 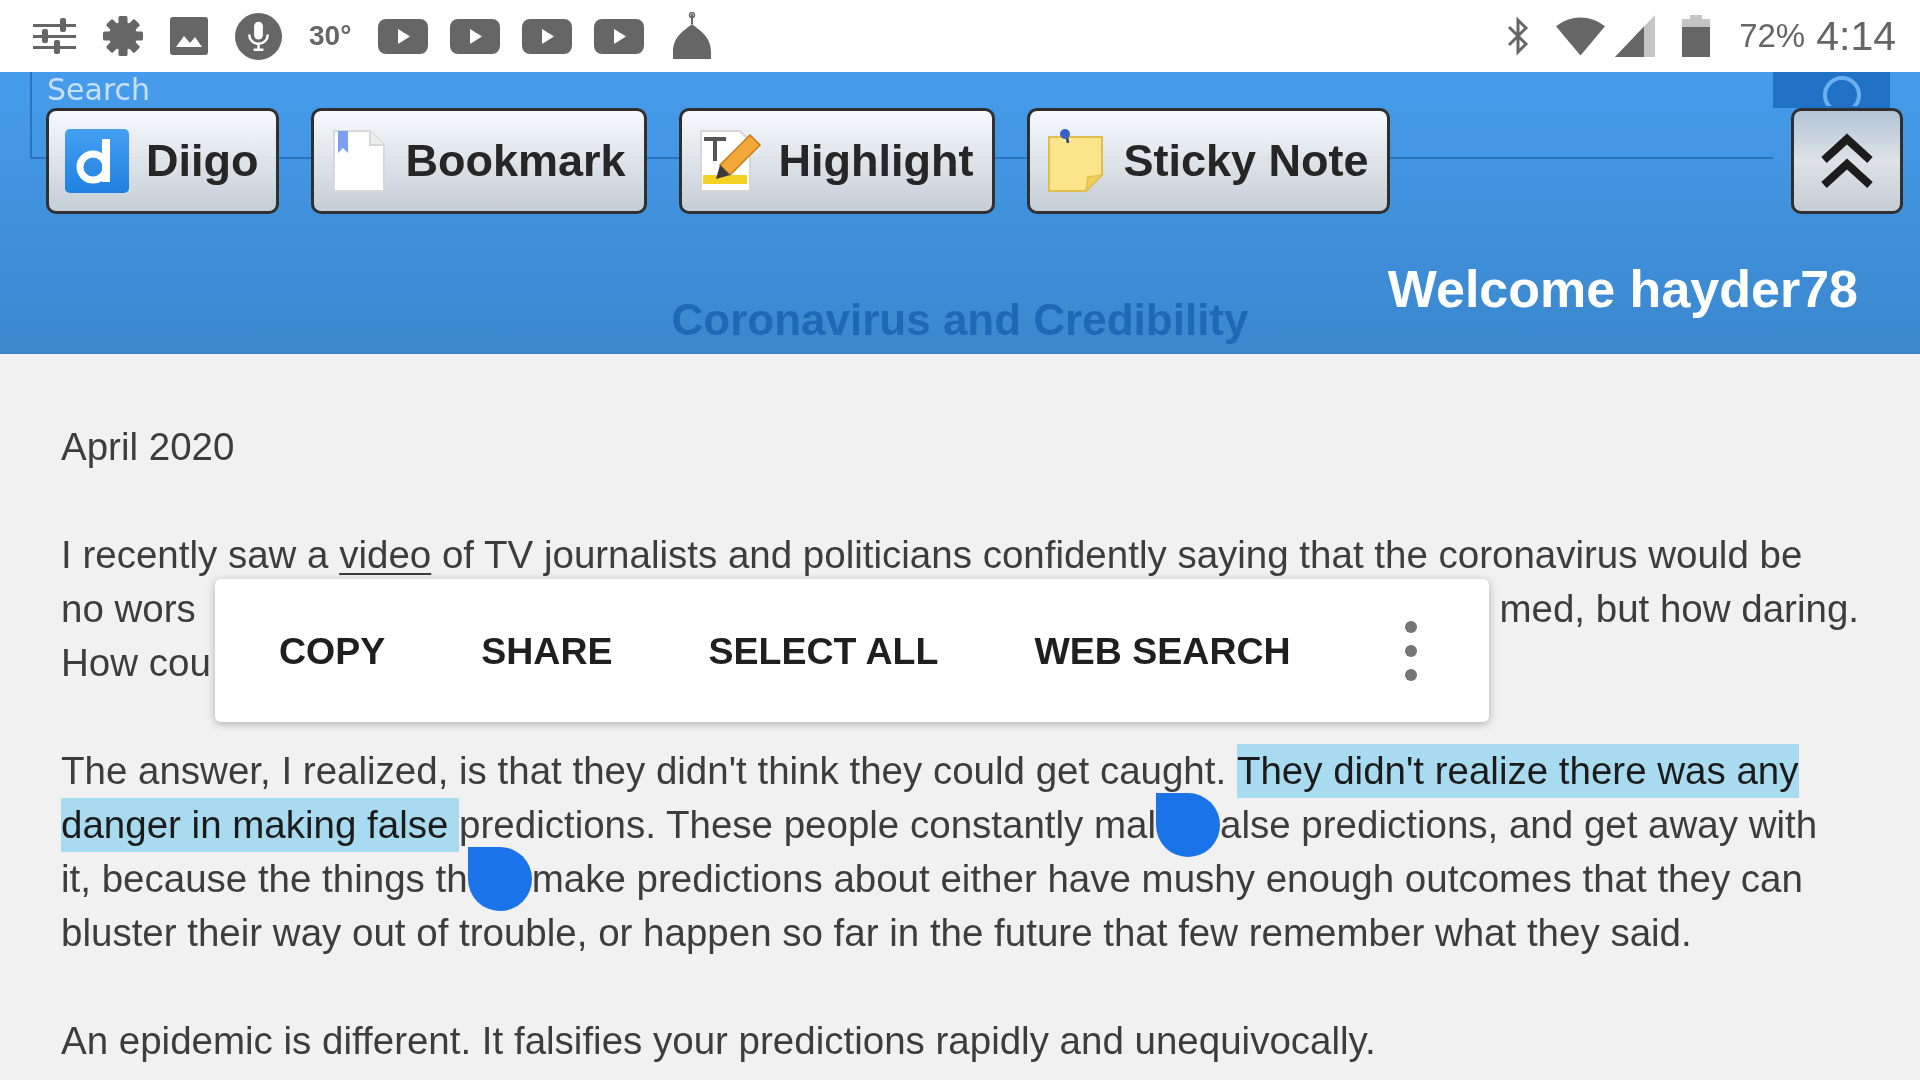 What do you see at coordinates (260, 825) in the screenshot?
I see `selected-text: danger in making false` at bounding box center [260, 825].